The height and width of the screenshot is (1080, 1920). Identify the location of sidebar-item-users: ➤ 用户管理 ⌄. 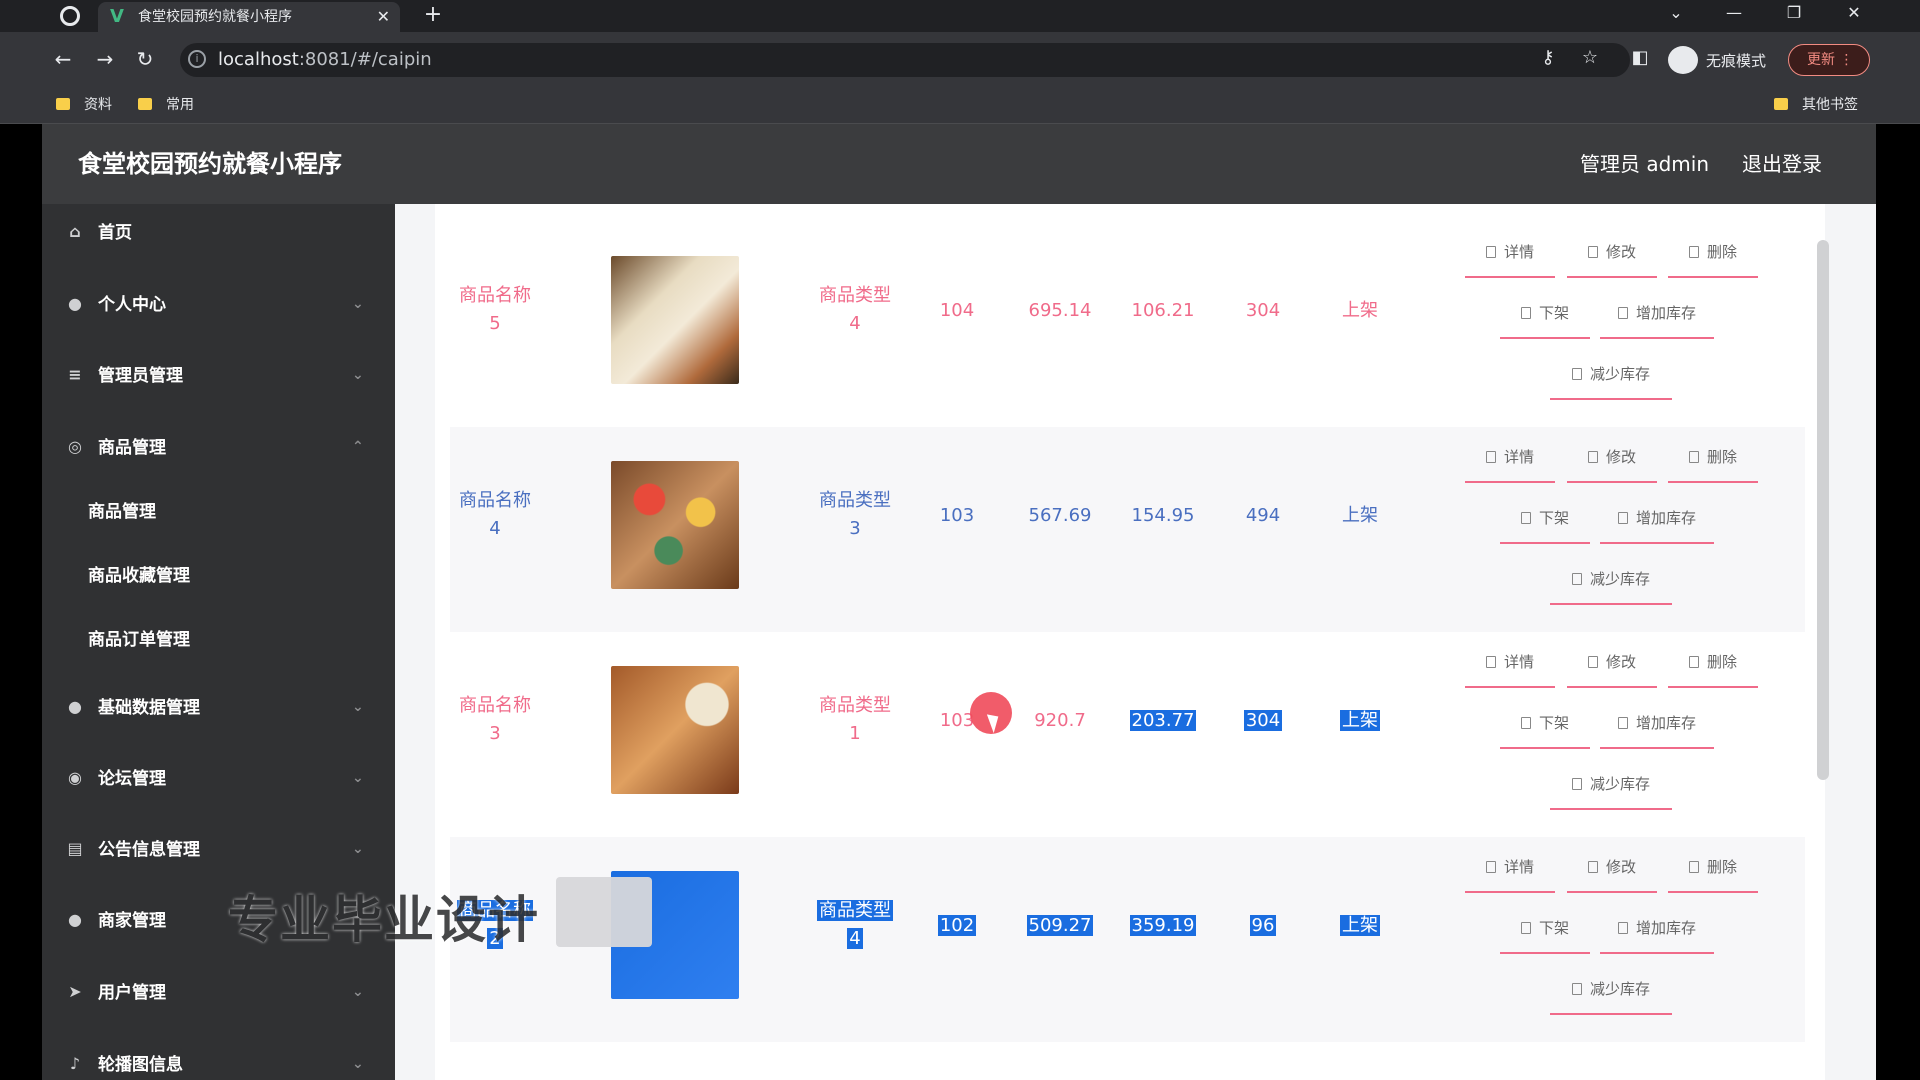
(218, 993).